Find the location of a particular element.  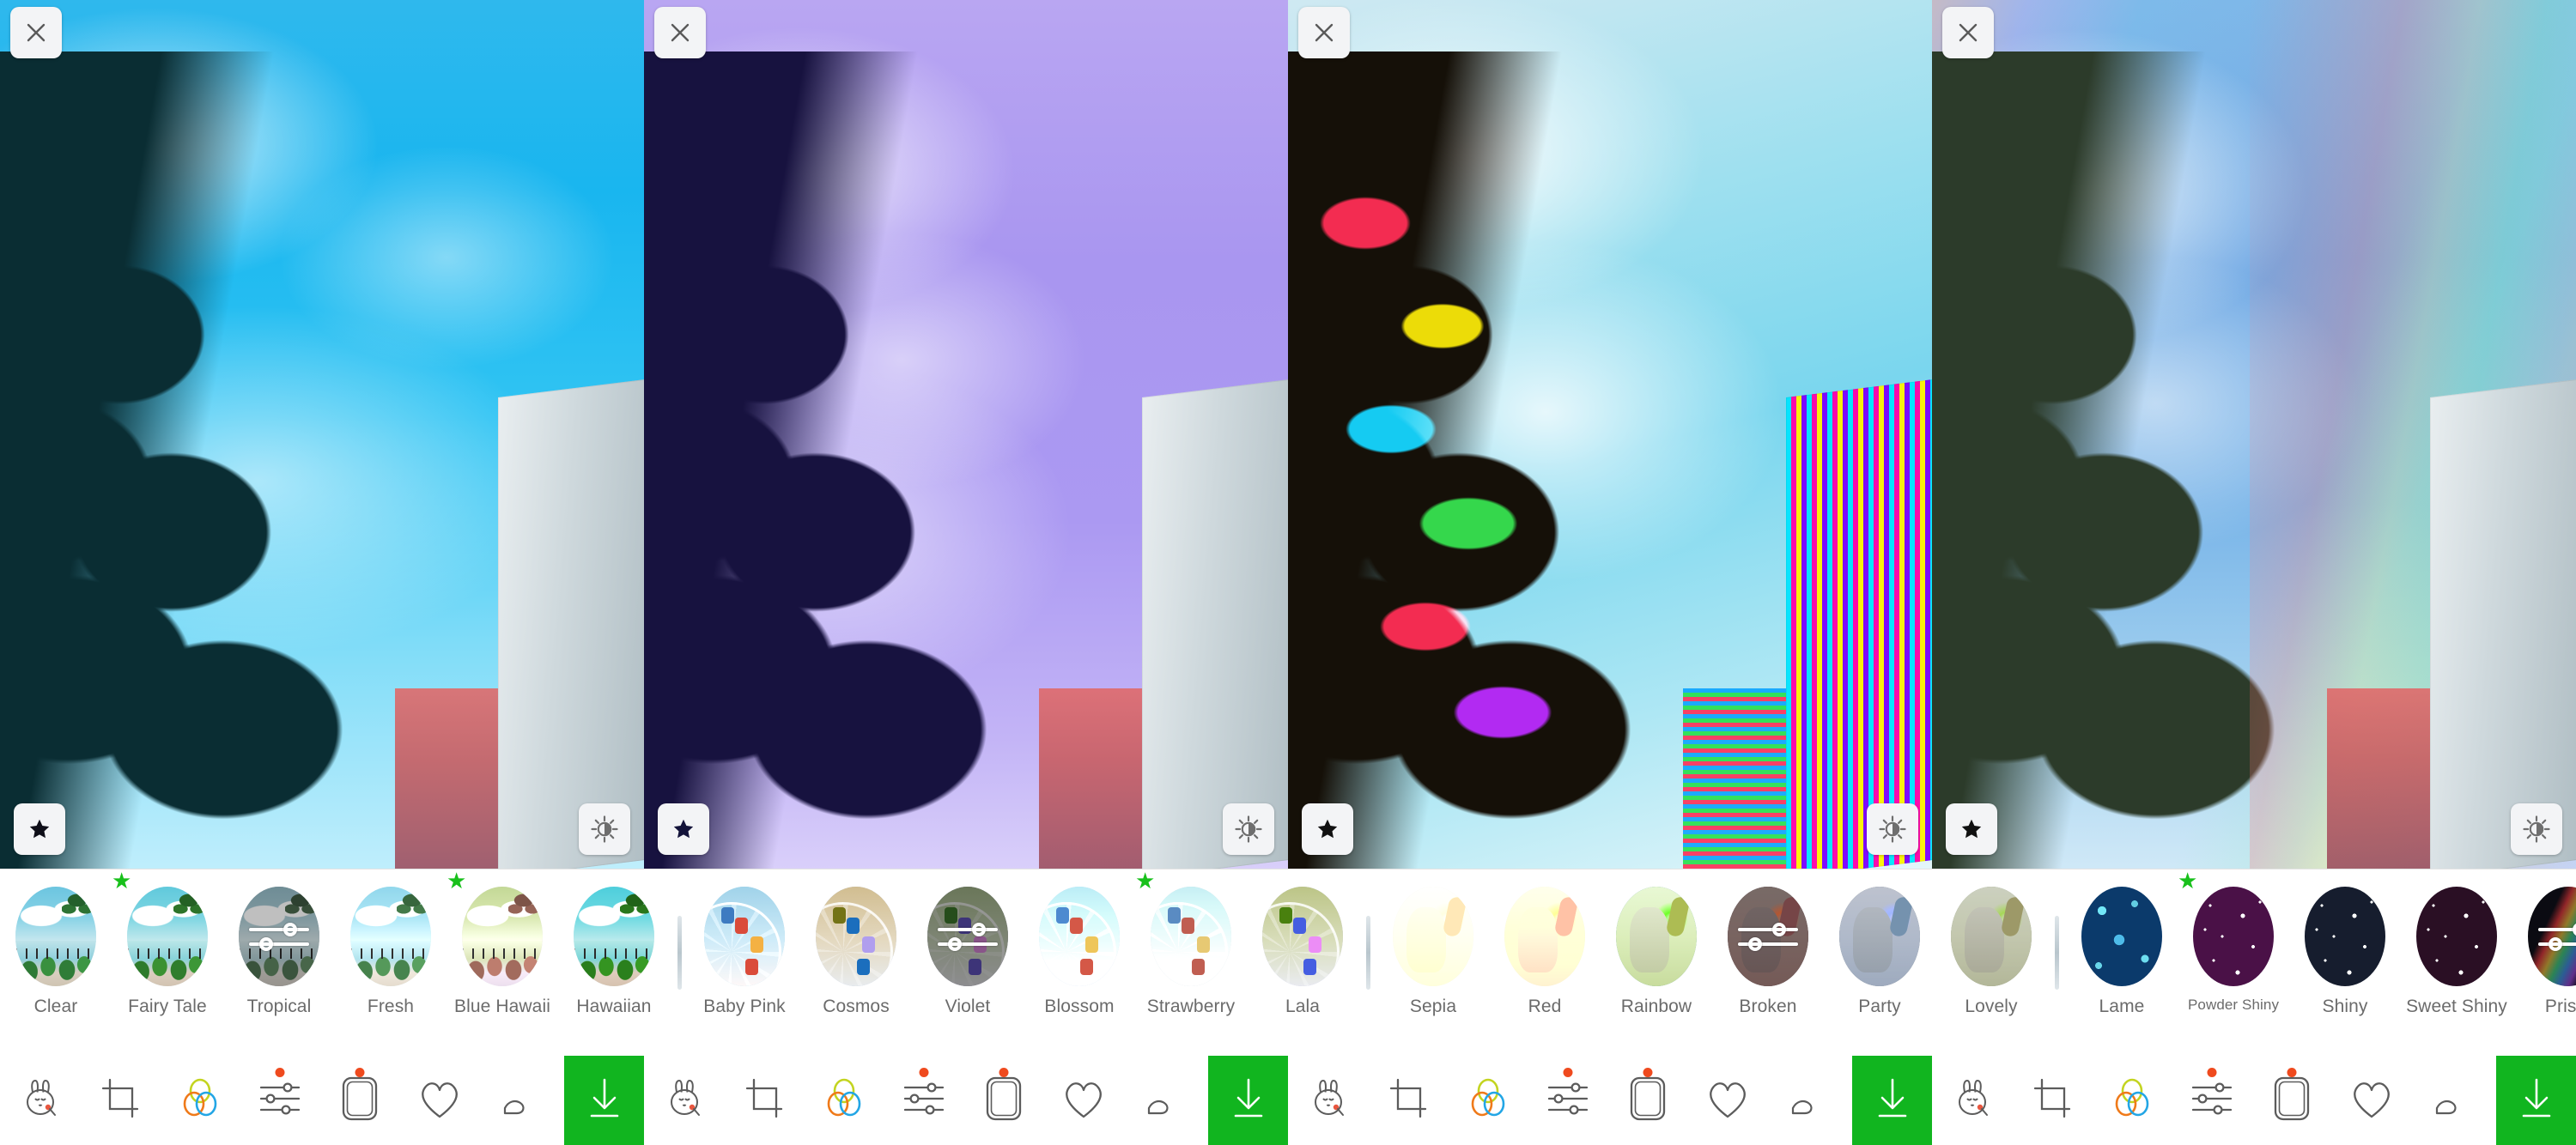

star-icon is located at coordinates (684, 829).